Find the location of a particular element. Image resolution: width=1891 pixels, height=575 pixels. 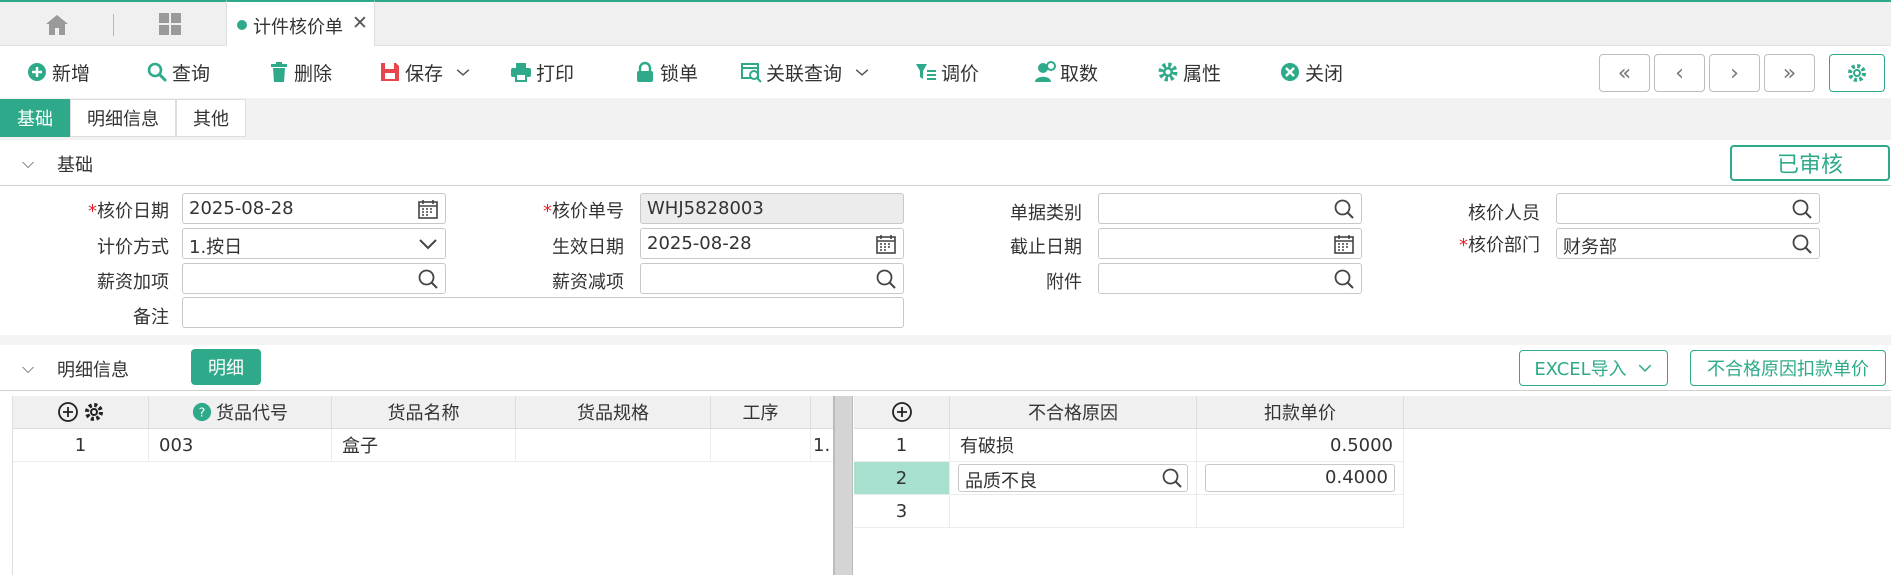

detail-button: 明细 is located at coordinates (226, 367).